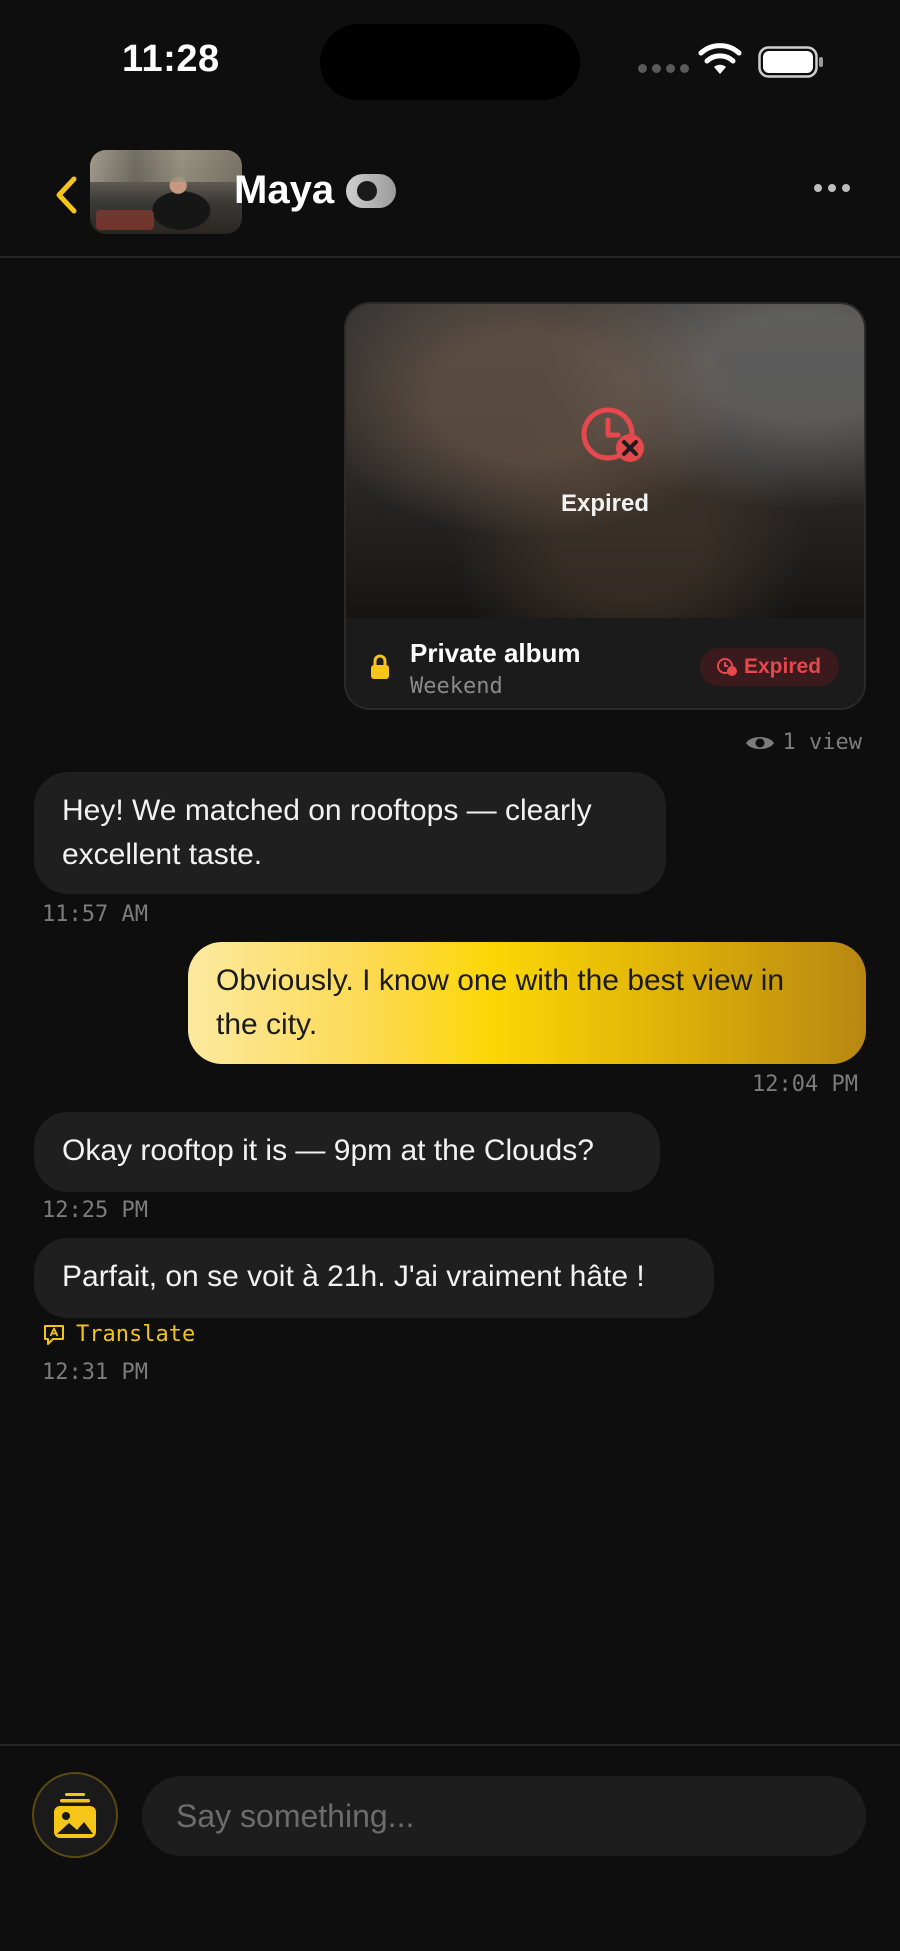 The image size is (900, 1951). I want to click on share-album-button, so click(75, 1815).